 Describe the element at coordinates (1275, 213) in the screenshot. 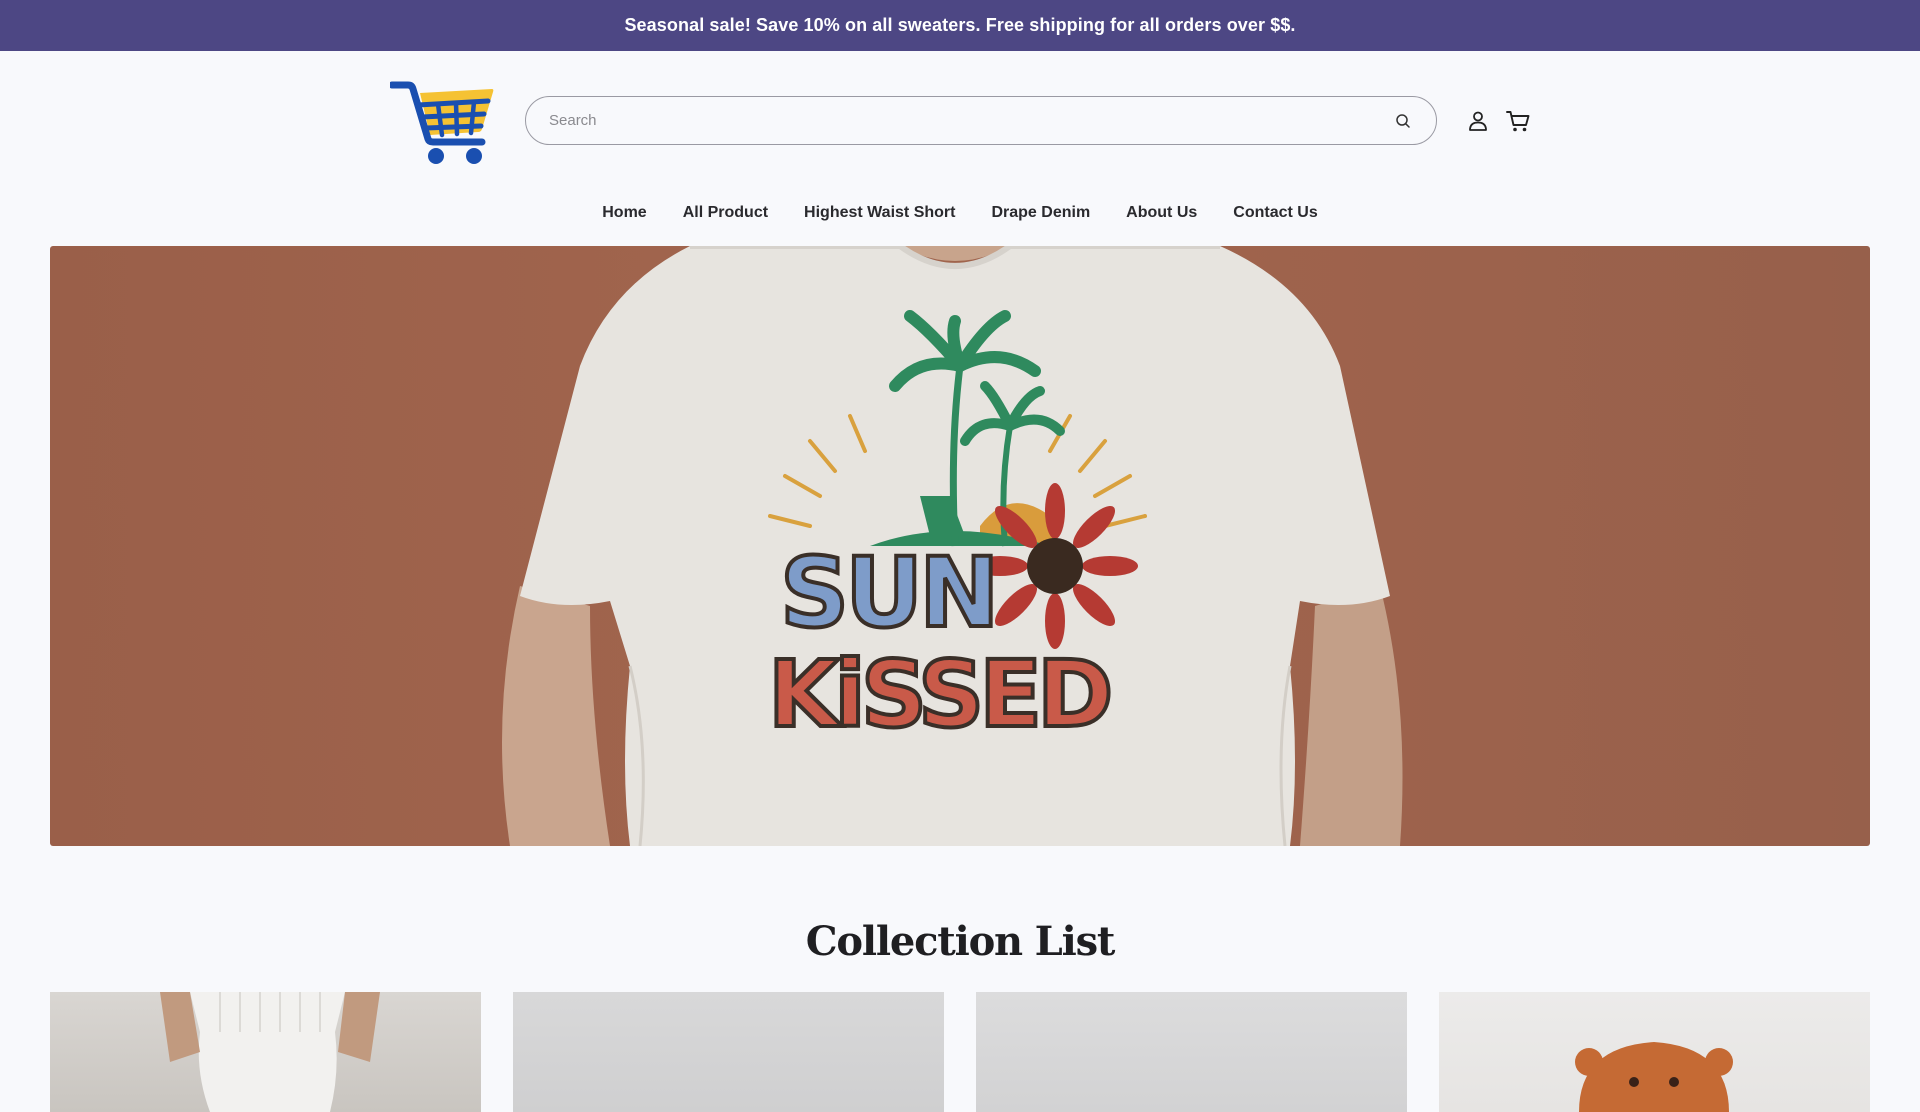

I see `nav-item-contact-us: Contact Us` at that location.